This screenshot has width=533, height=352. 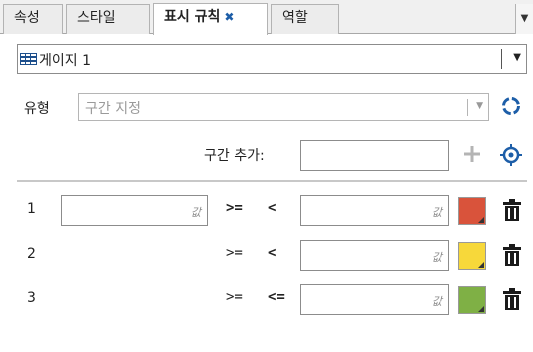 I want to click on range-index: 1, so click(x=31, y=209).